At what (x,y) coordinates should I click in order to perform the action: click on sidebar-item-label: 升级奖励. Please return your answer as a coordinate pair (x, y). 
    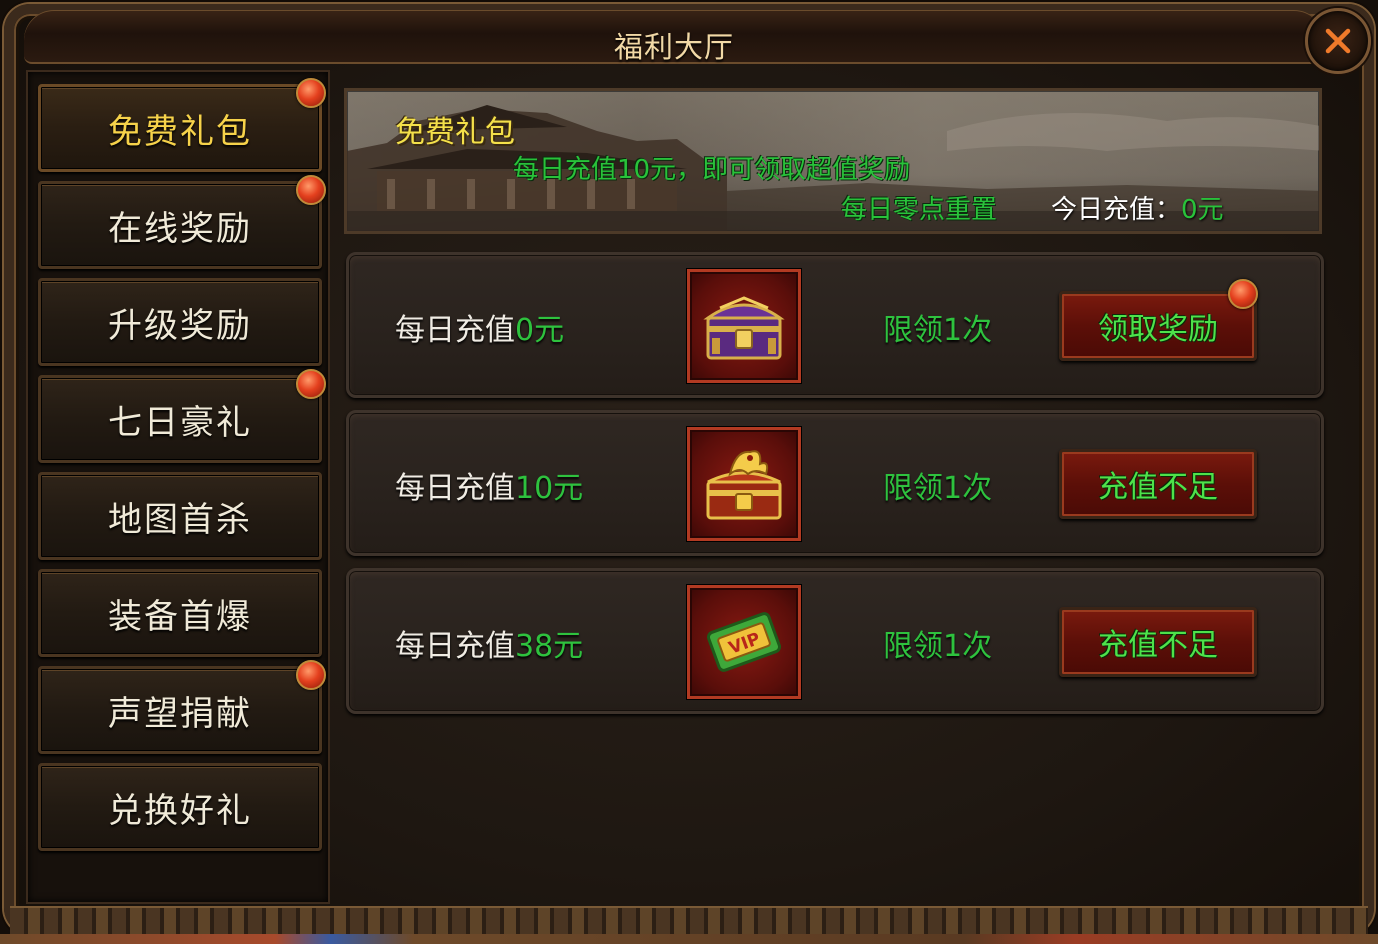
    Looking at the image, I should click on (180, 325).